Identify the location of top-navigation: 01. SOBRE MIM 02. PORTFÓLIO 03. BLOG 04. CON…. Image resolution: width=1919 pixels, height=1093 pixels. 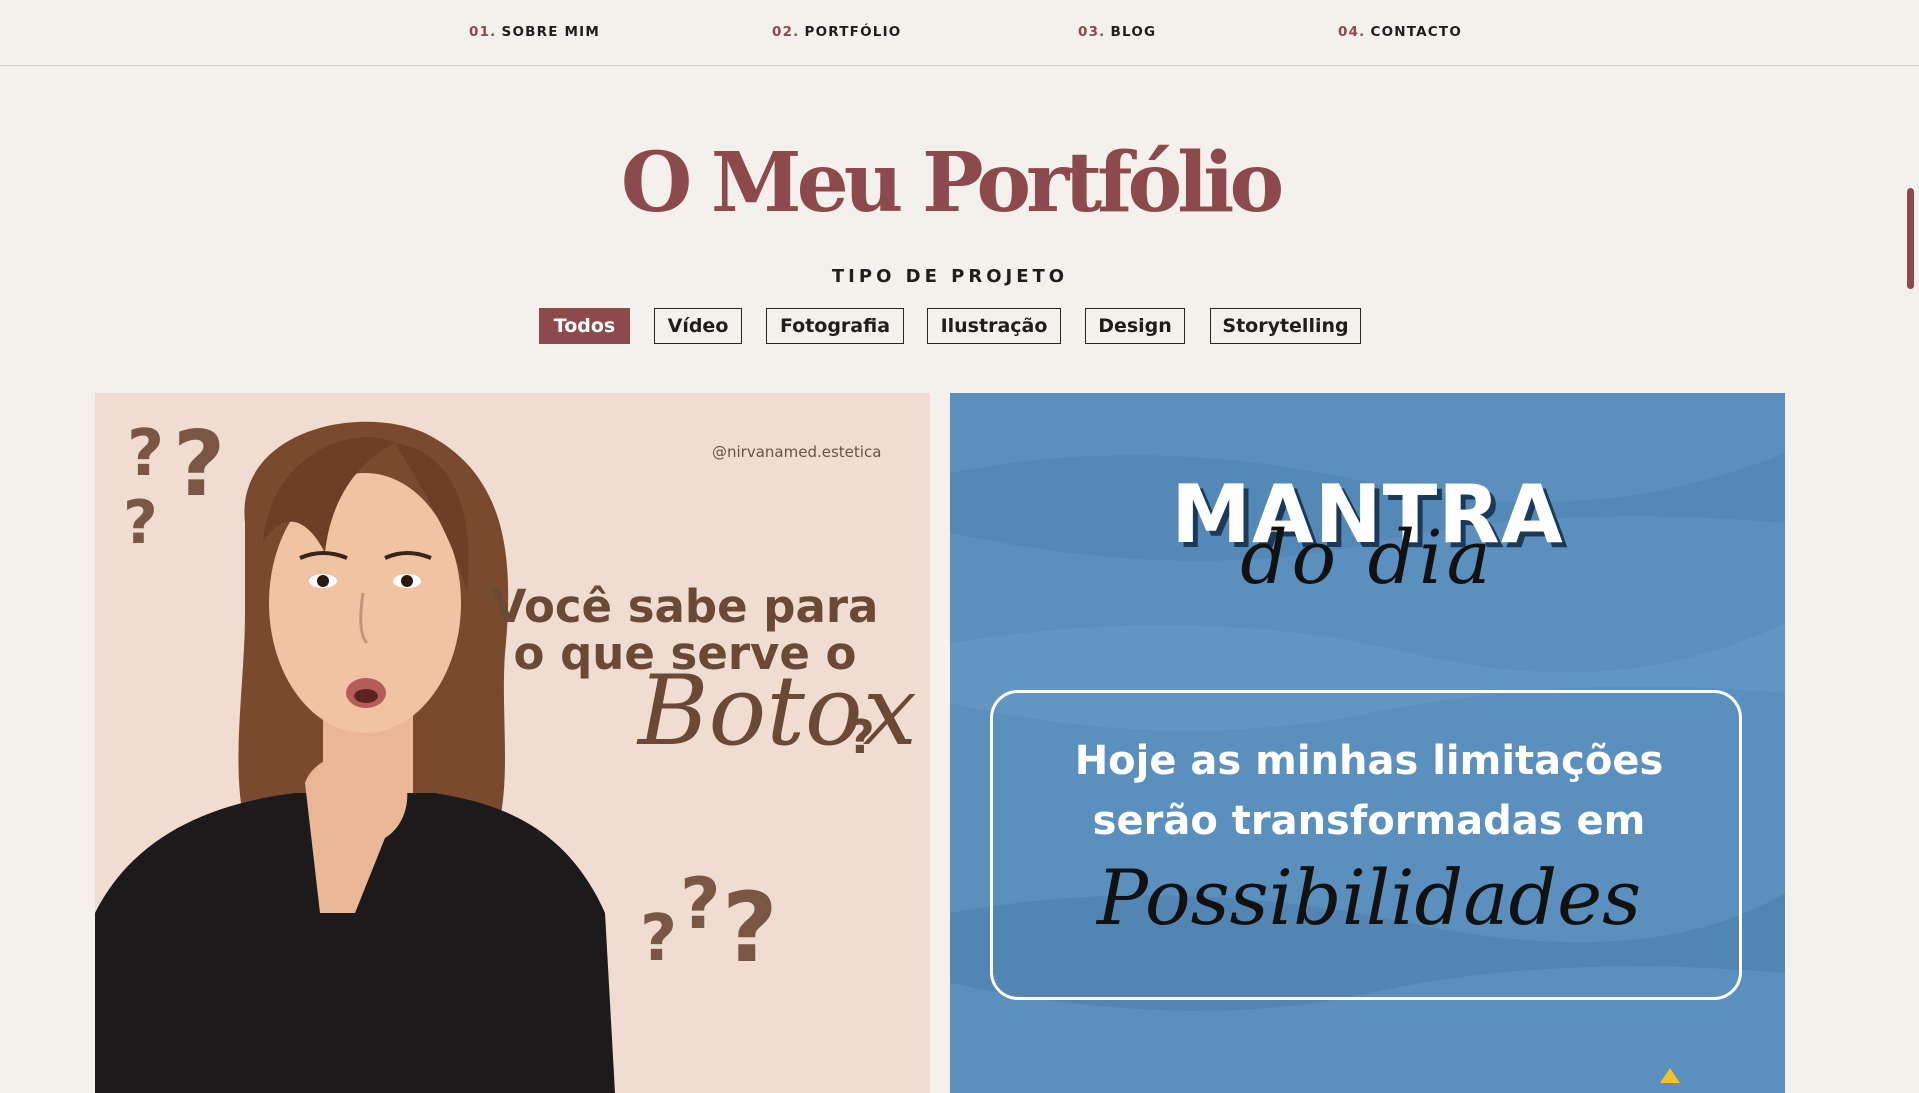
(959, 33).